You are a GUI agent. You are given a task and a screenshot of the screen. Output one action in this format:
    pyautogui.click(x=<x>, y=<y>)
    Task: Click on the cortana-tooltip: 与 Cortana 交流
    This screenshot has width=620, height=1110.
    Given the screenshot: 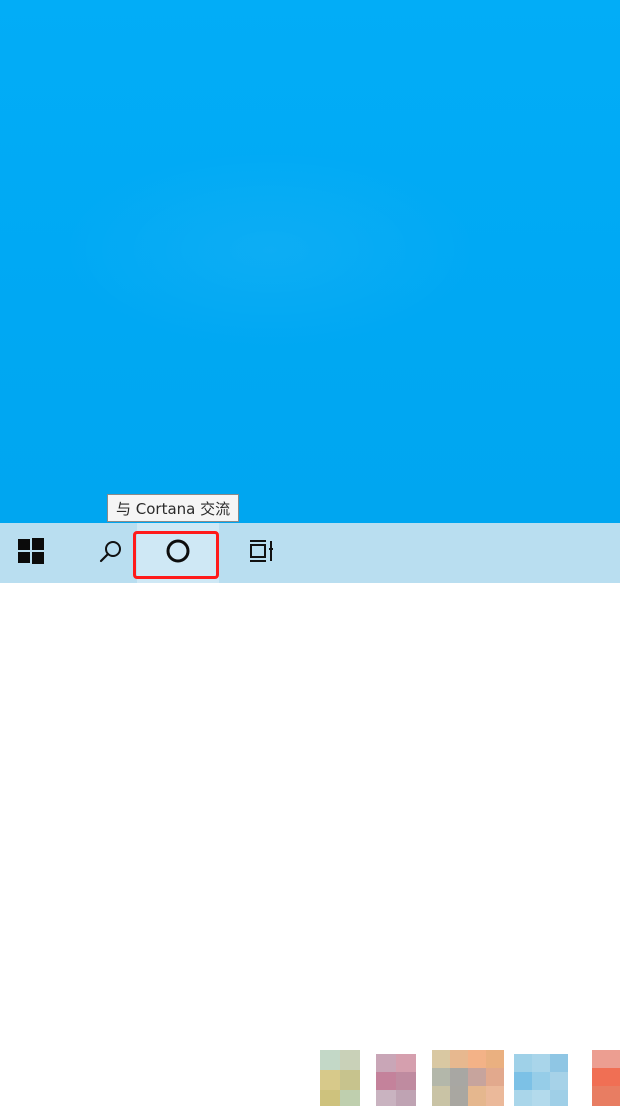 What is the action you would take?
    pyautogui.click(x=173, y=508)
    